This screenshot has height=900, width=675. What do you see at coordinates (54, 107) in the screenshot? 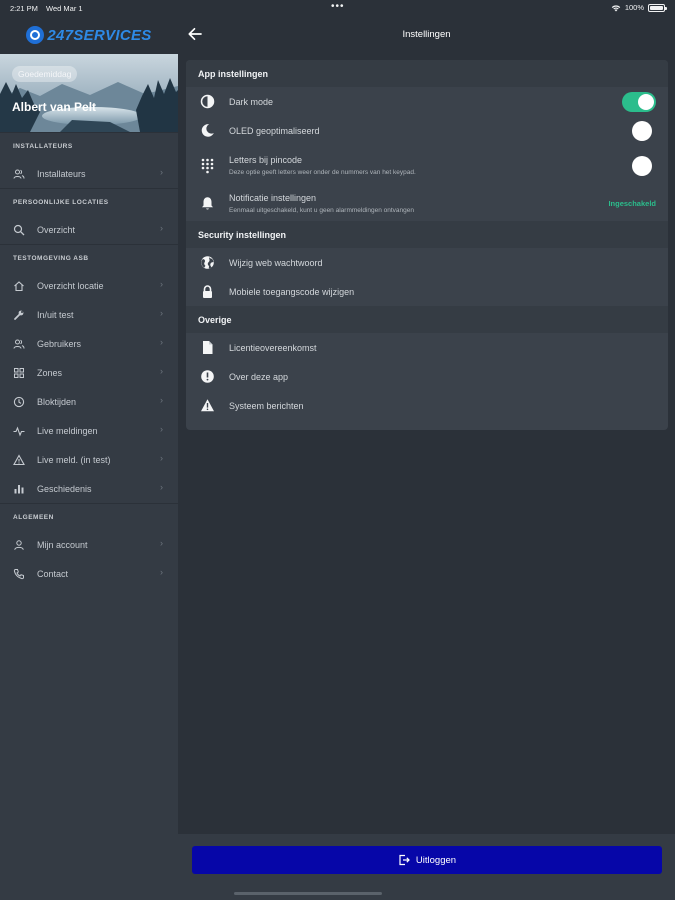
I see `user-name: Albert van Pelt` at bounding box center [54, 107].